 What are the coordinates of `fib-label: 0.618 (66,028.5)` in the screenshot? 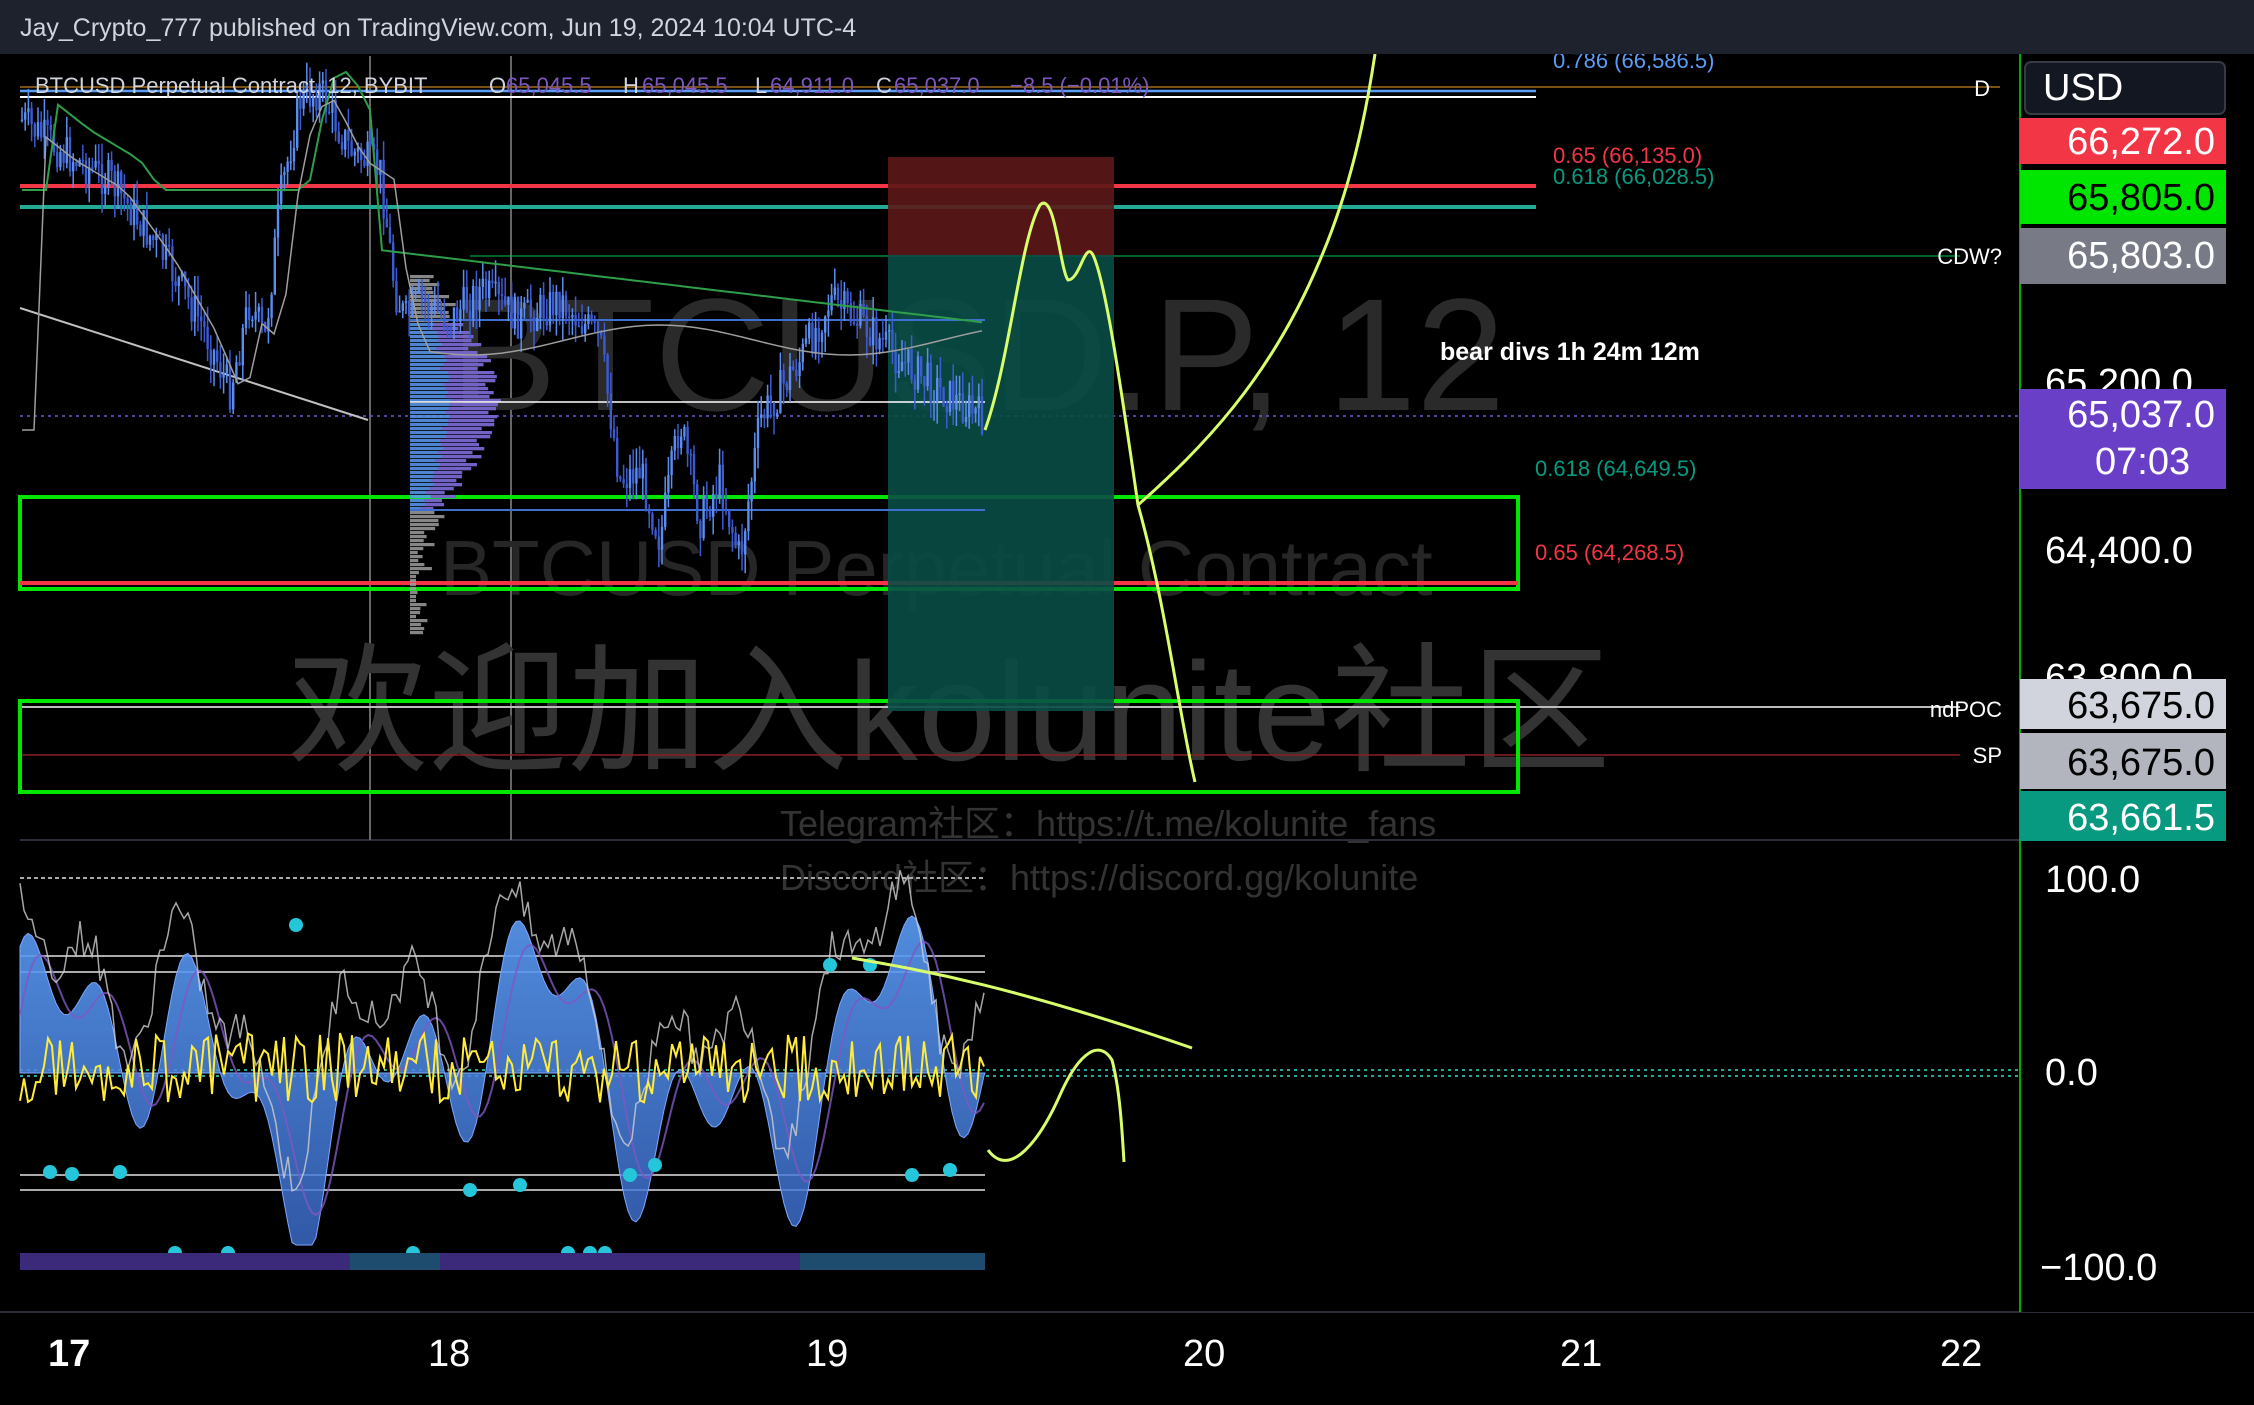 It's located at (1633, 176).